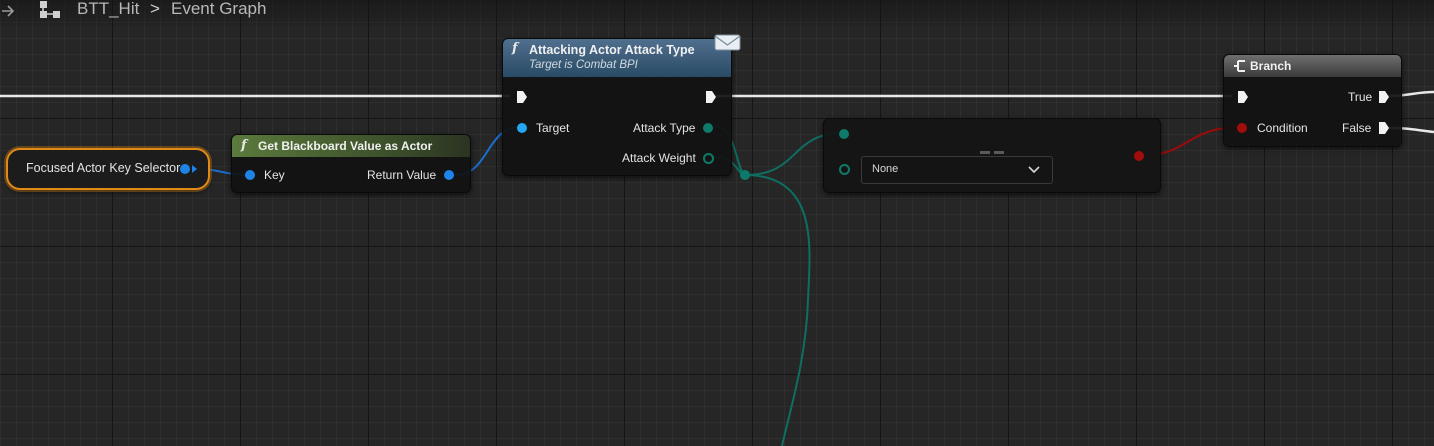  What do you see at coordinates (711, 97) in the screenshot?
I see `exec-output-pin` at bounding box center [711, 97].